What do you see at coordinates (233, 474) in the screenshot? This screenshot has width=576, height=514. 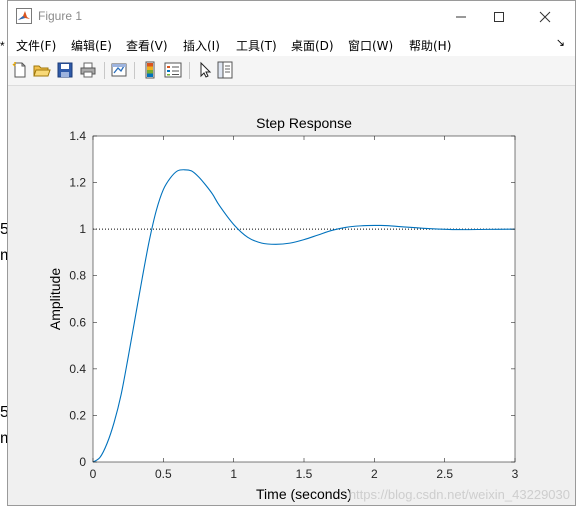 I see `x-tick-label: 1` at bounding box center [233, 474].